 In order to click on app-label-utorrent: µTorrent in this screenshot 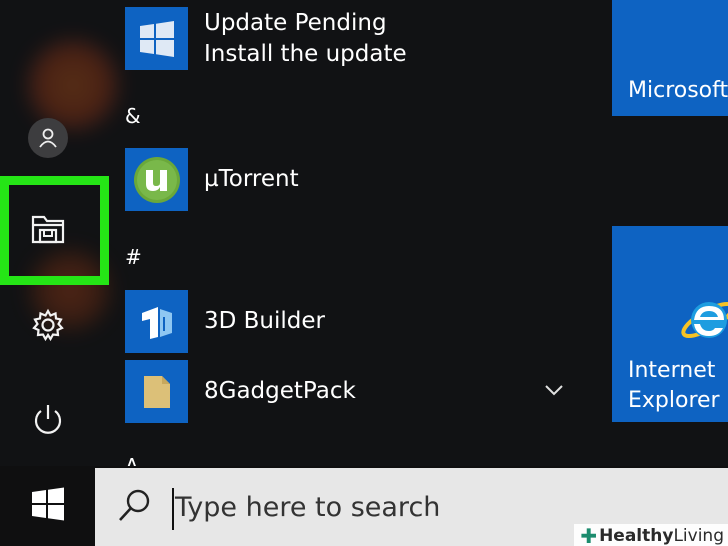, I will do `click(251, 179)`.